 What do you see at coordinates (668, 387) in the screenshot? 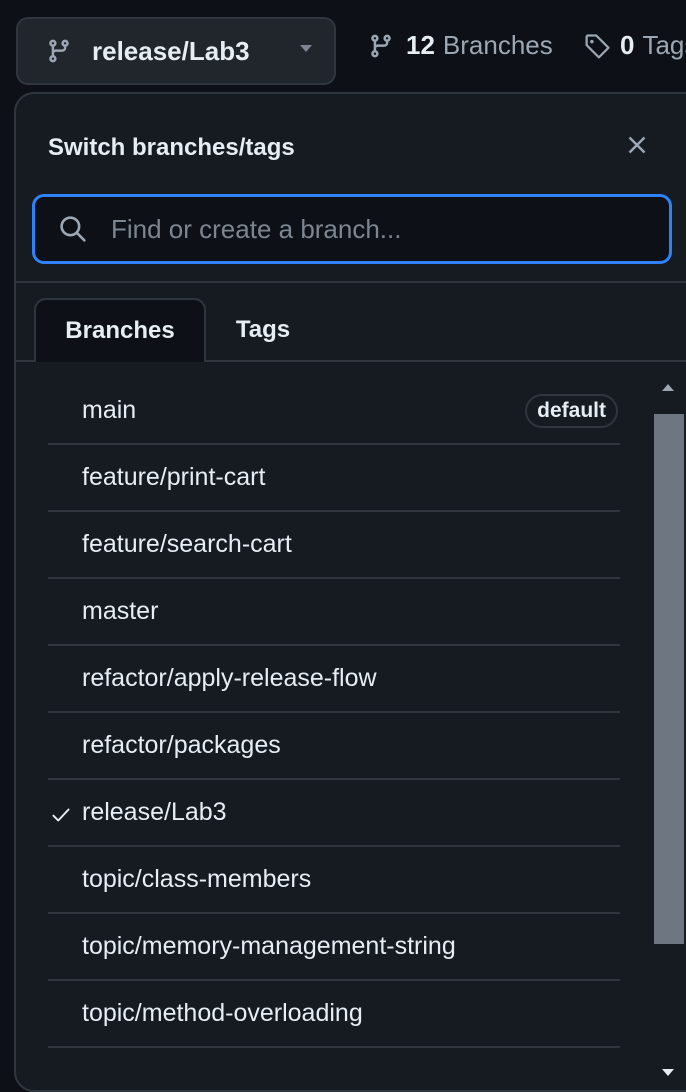
I see `scroll-up-arrow-icon` at bounding box center [668, 387].